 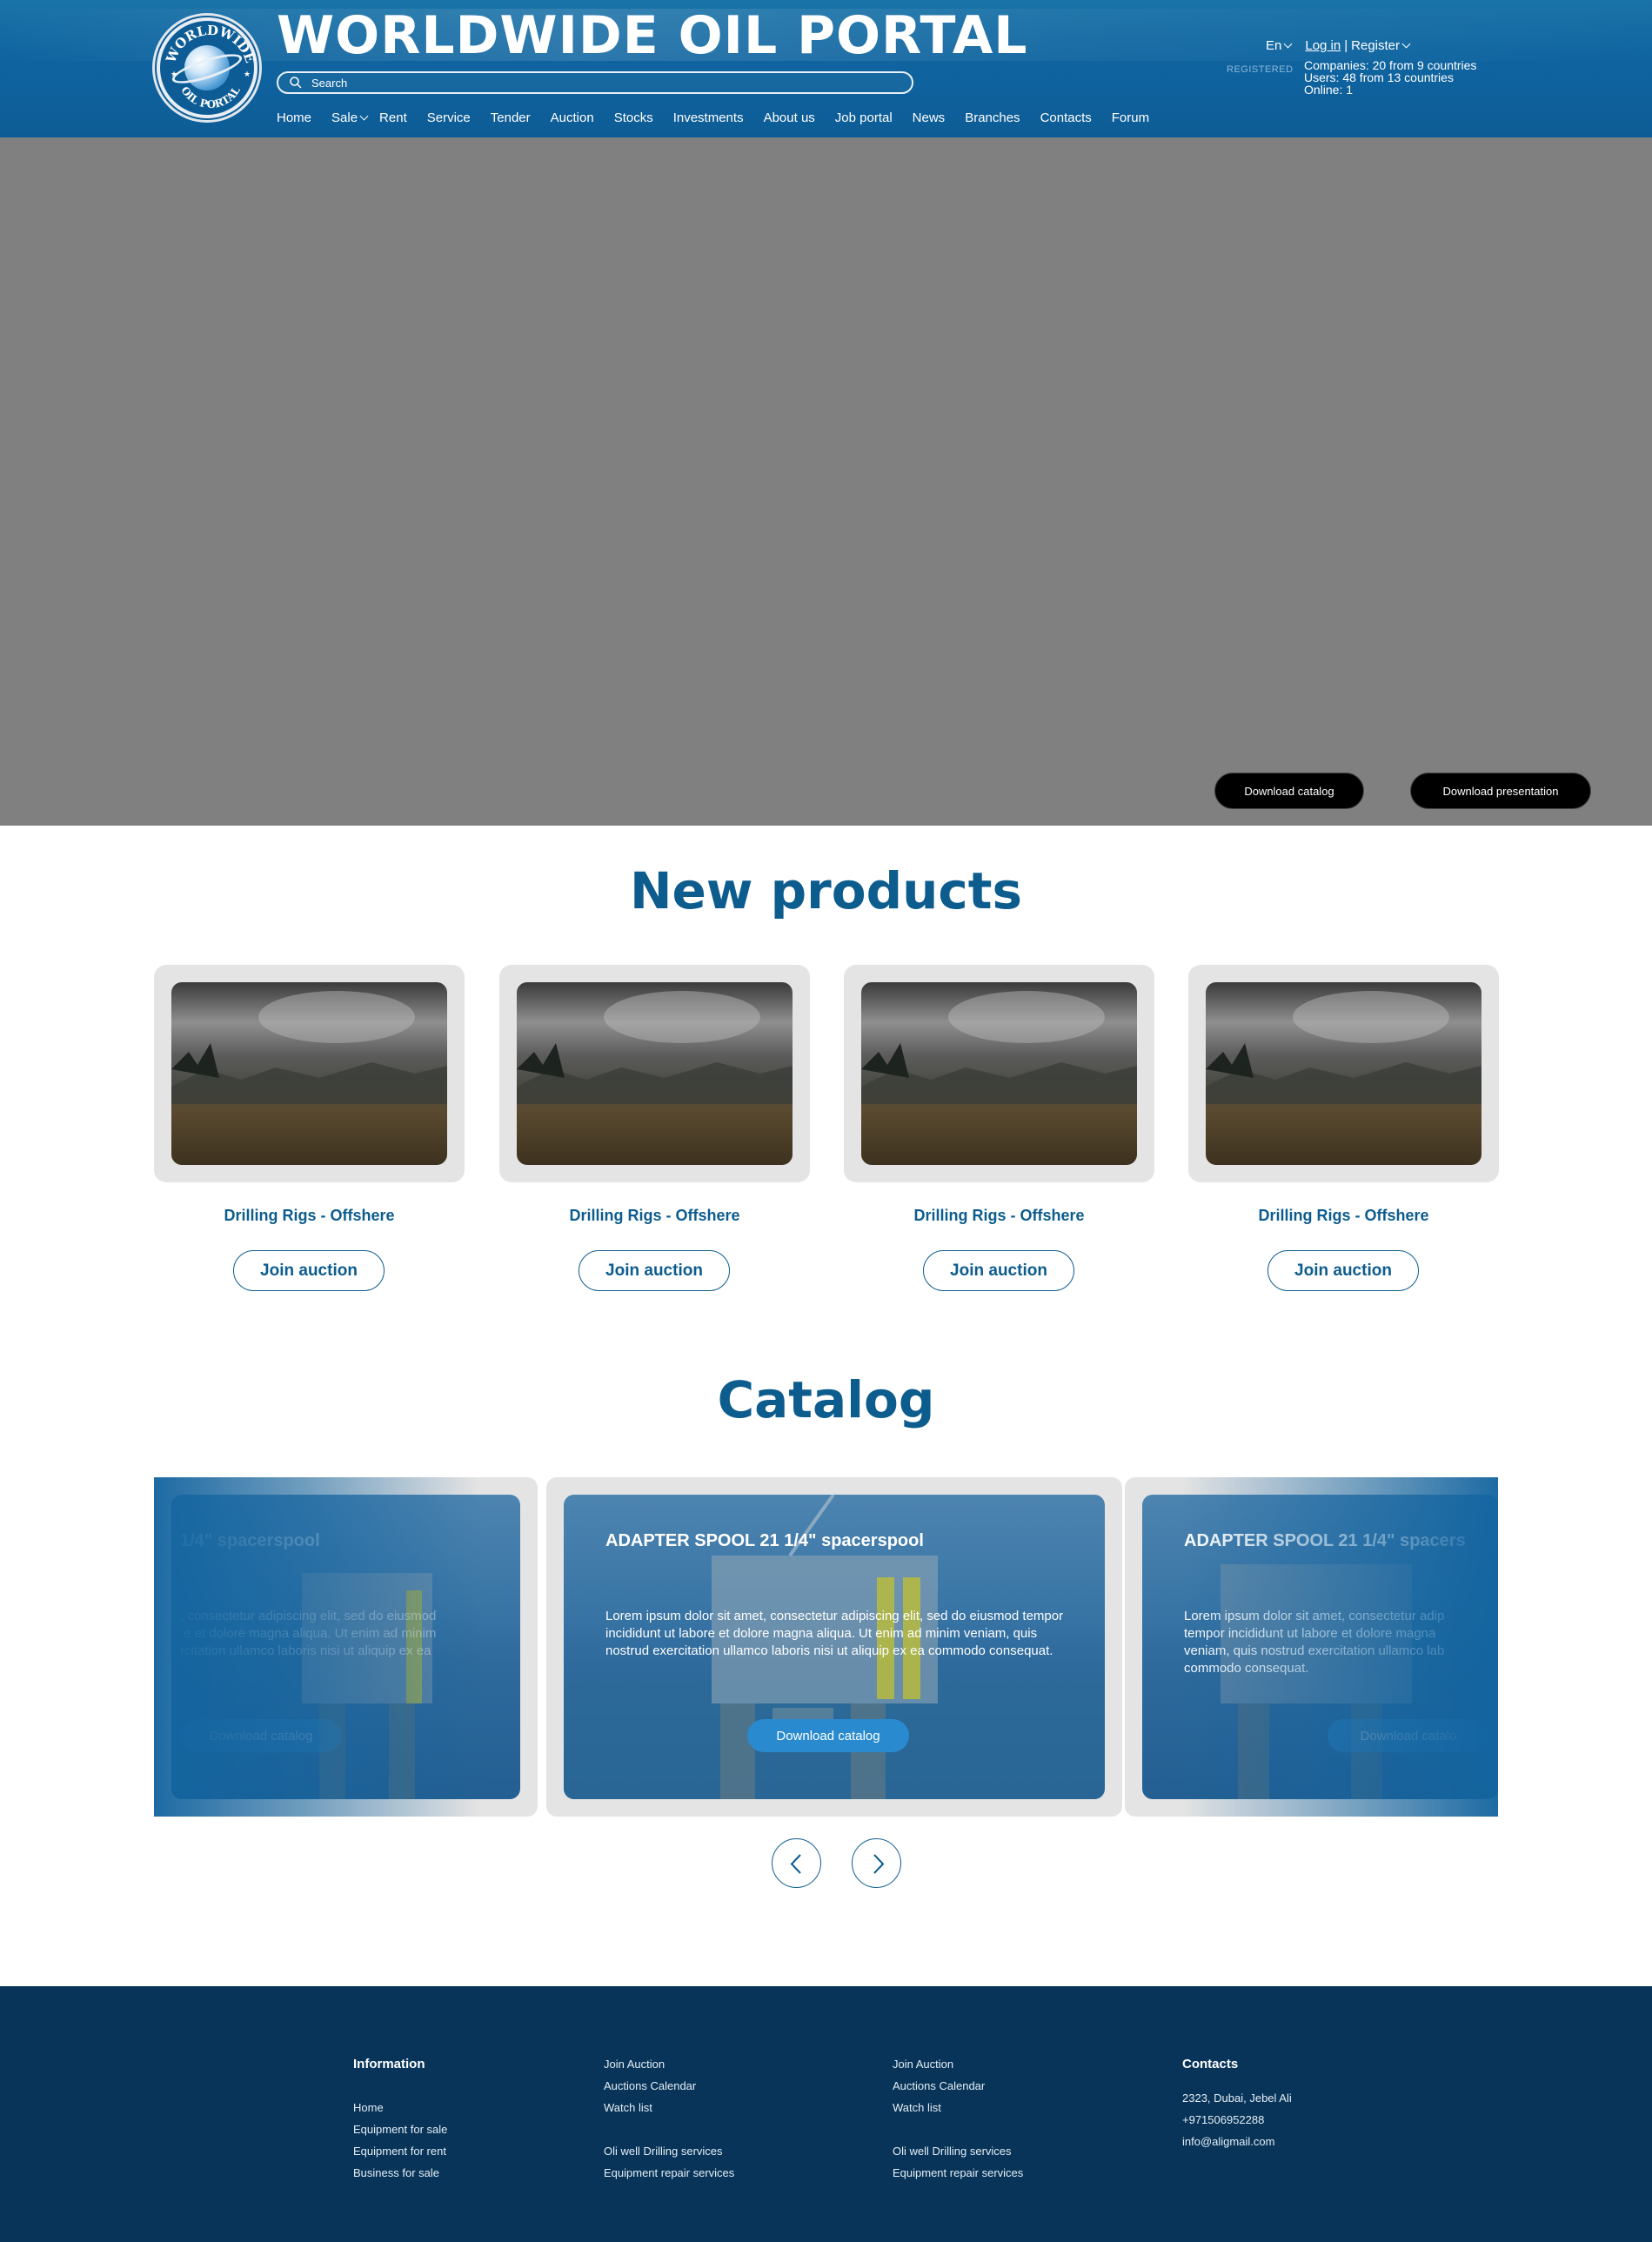 I want to click on nav-label: Investments, so click(x=708, y=118).